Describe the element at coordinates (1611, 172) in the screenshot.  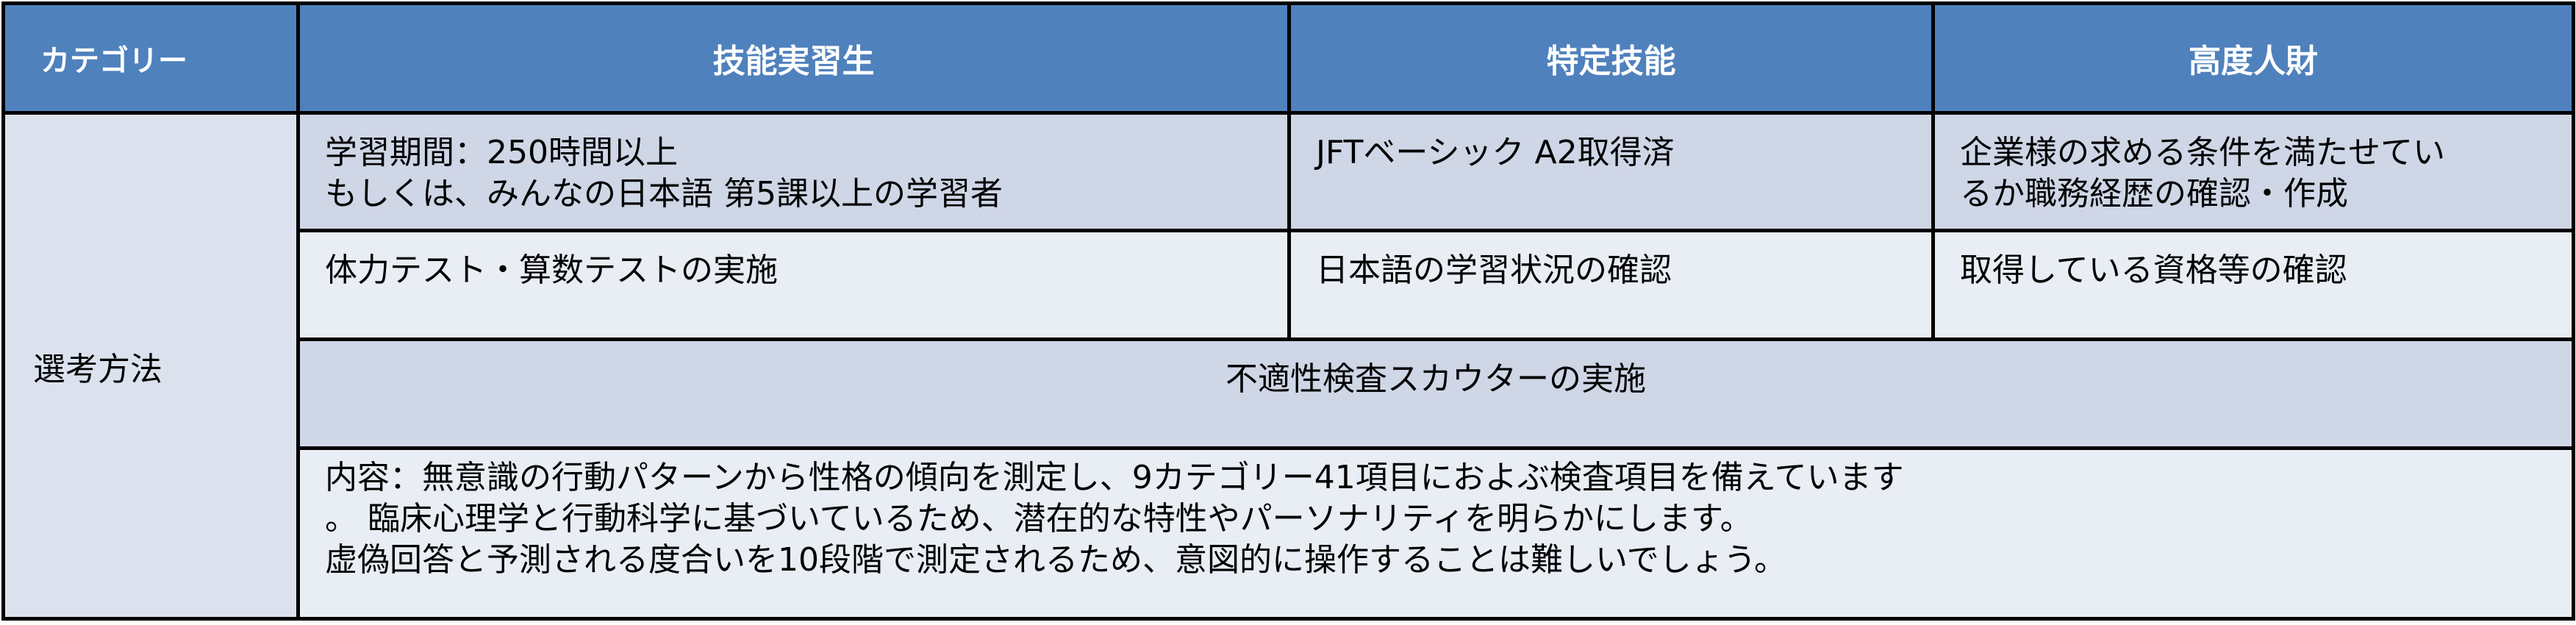
I see `cell-specified-skill-requirements: JFTベーシック A2取得済` at that location.